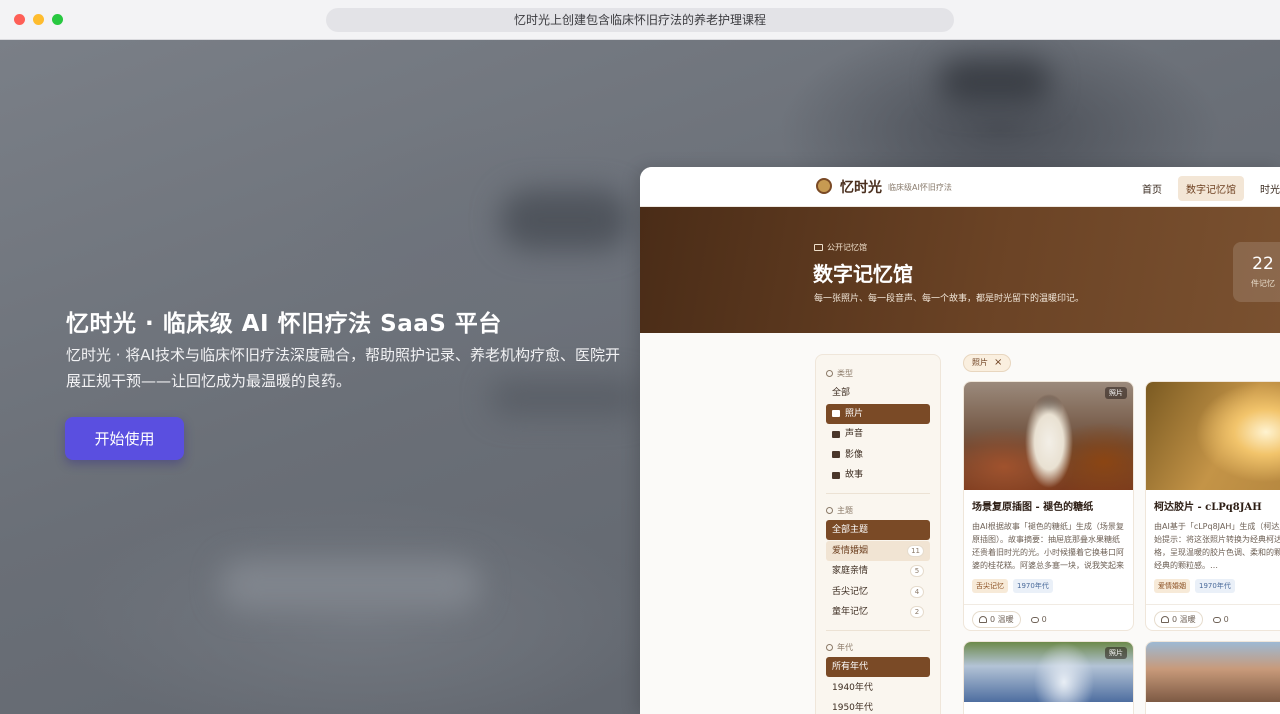  Describe the element at coordinates (818, 247) in the screenshot. I see `gallery-icon` at that location.